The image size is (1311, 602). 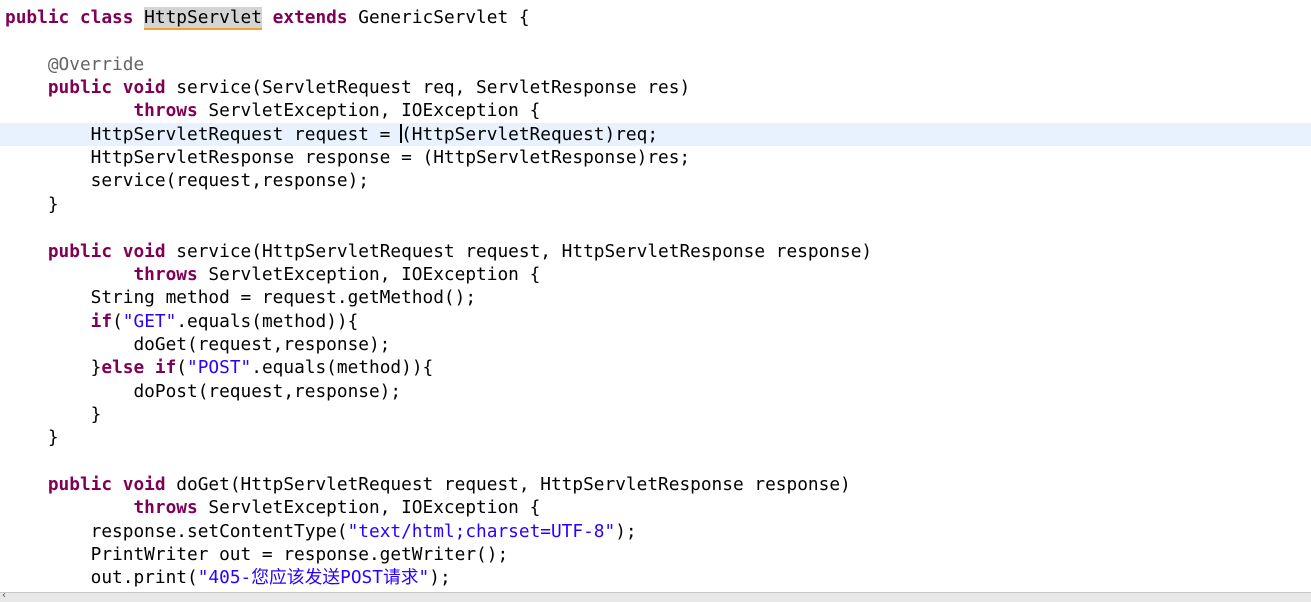 What do you see at coordinates (198, 344) in the screenshot?
I see `code-token: doGet(request,response);` at bounding box center [198, 344].